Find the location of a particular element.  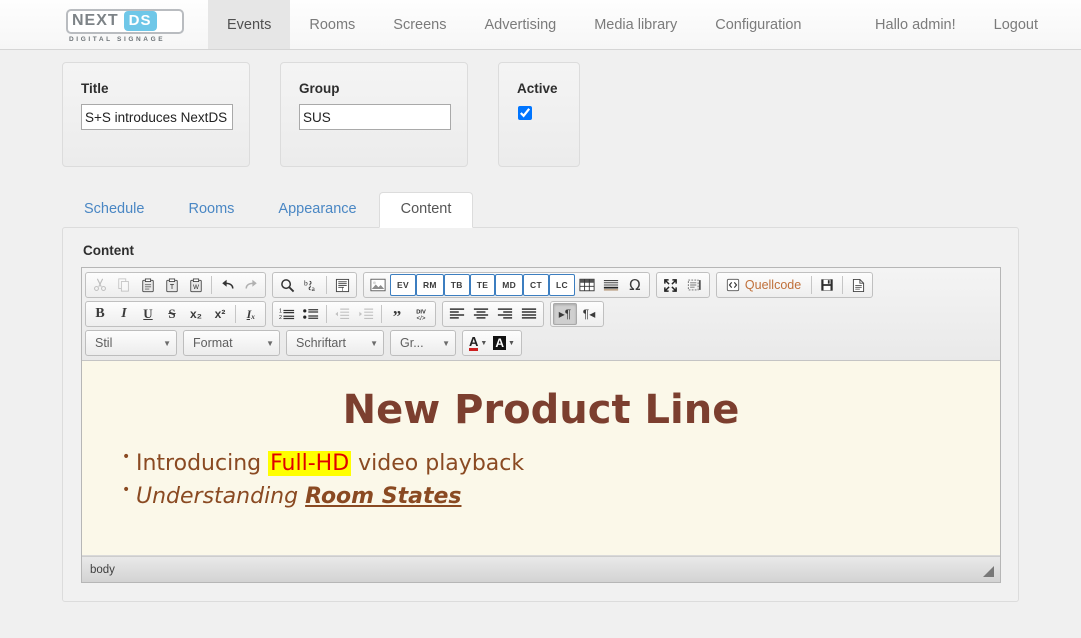

insert-ct-button: CT is located at coordinates (536, 285).